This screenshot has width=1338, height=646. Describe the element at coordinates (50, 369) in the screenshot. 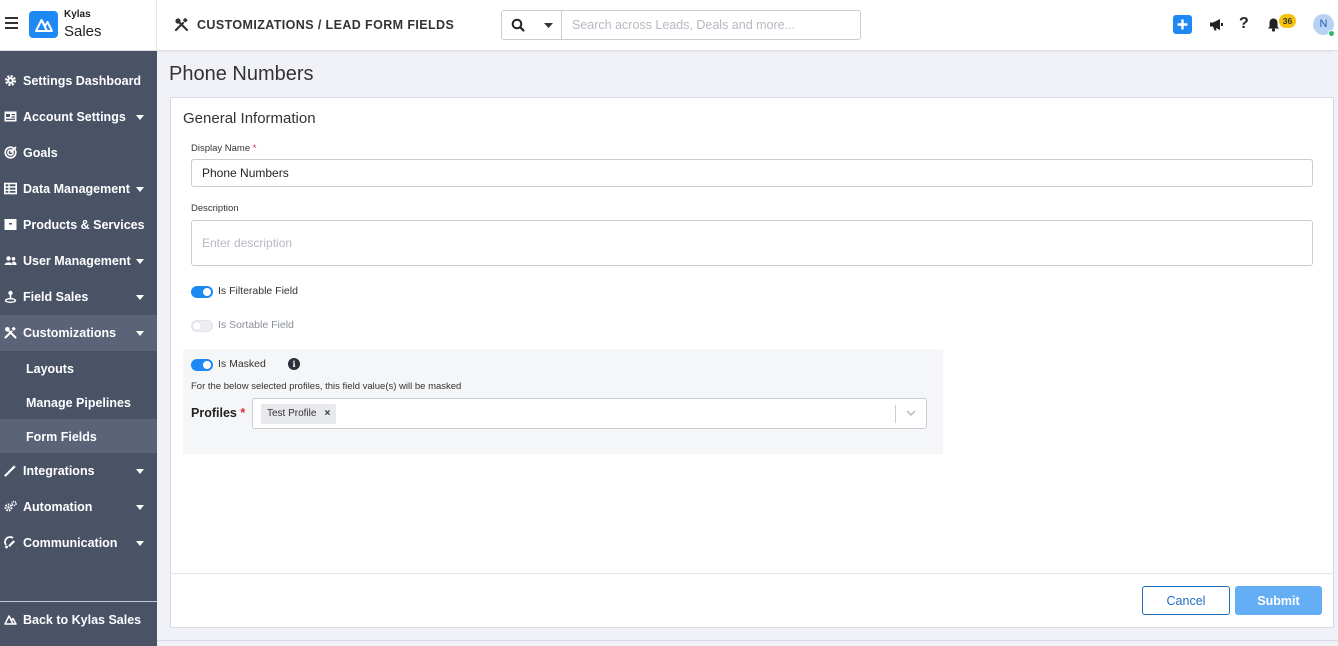

I see `sidebar-subitem-label: Layouts` at that location.